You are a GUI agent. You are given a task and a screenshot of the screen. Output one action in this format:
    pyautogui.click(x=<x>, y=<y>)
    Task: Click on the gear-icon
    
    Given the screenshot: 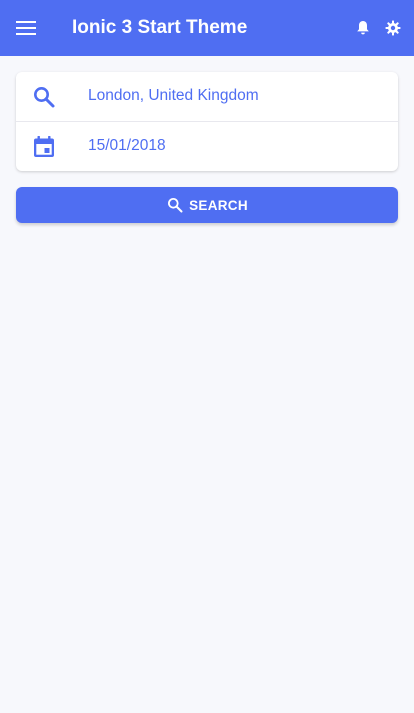 What is the action you would take?
    pyautogui.click(x=393, y=28)
    